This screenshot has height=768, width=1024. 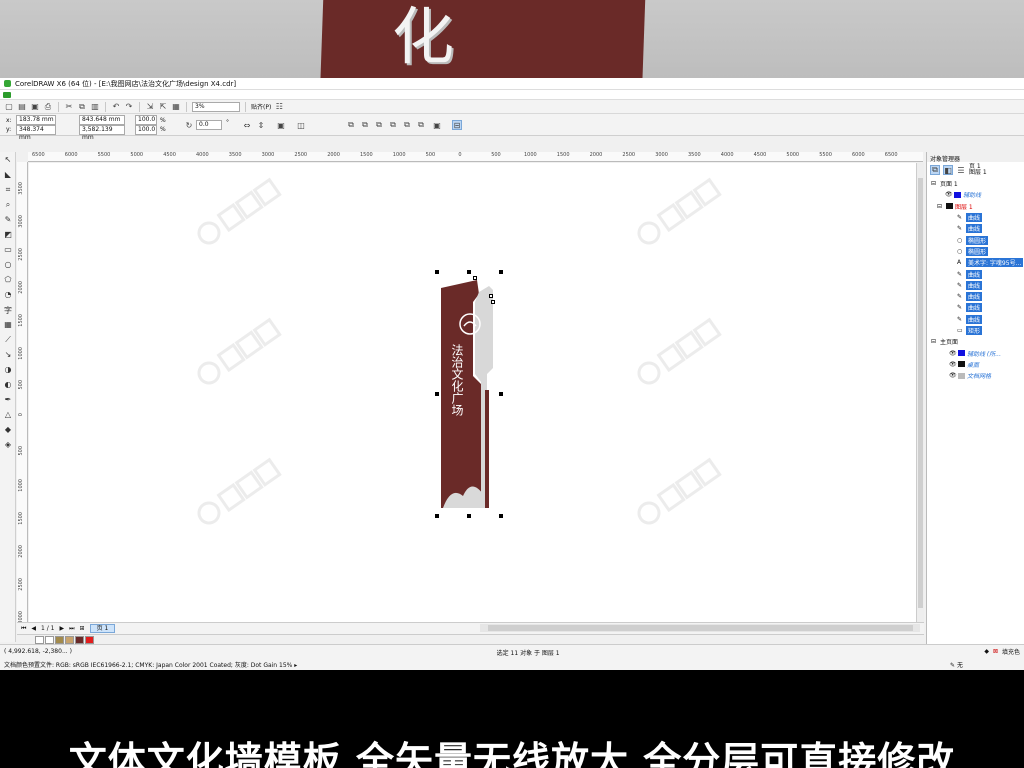 I want to click on copy-icon: ⧉, so click(x=82, y=107).